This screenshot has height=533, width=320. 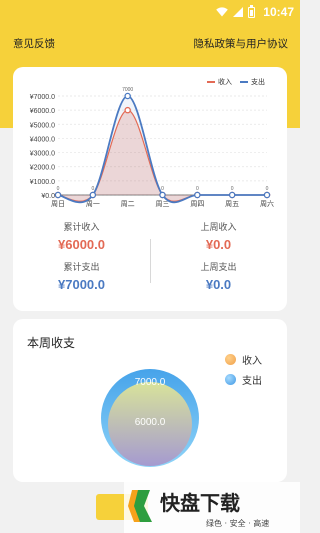 What do you see at coordinates (127, 90) in the screenshot?
I see `data-label-expense: 7000` at bounding box center [127, 90].